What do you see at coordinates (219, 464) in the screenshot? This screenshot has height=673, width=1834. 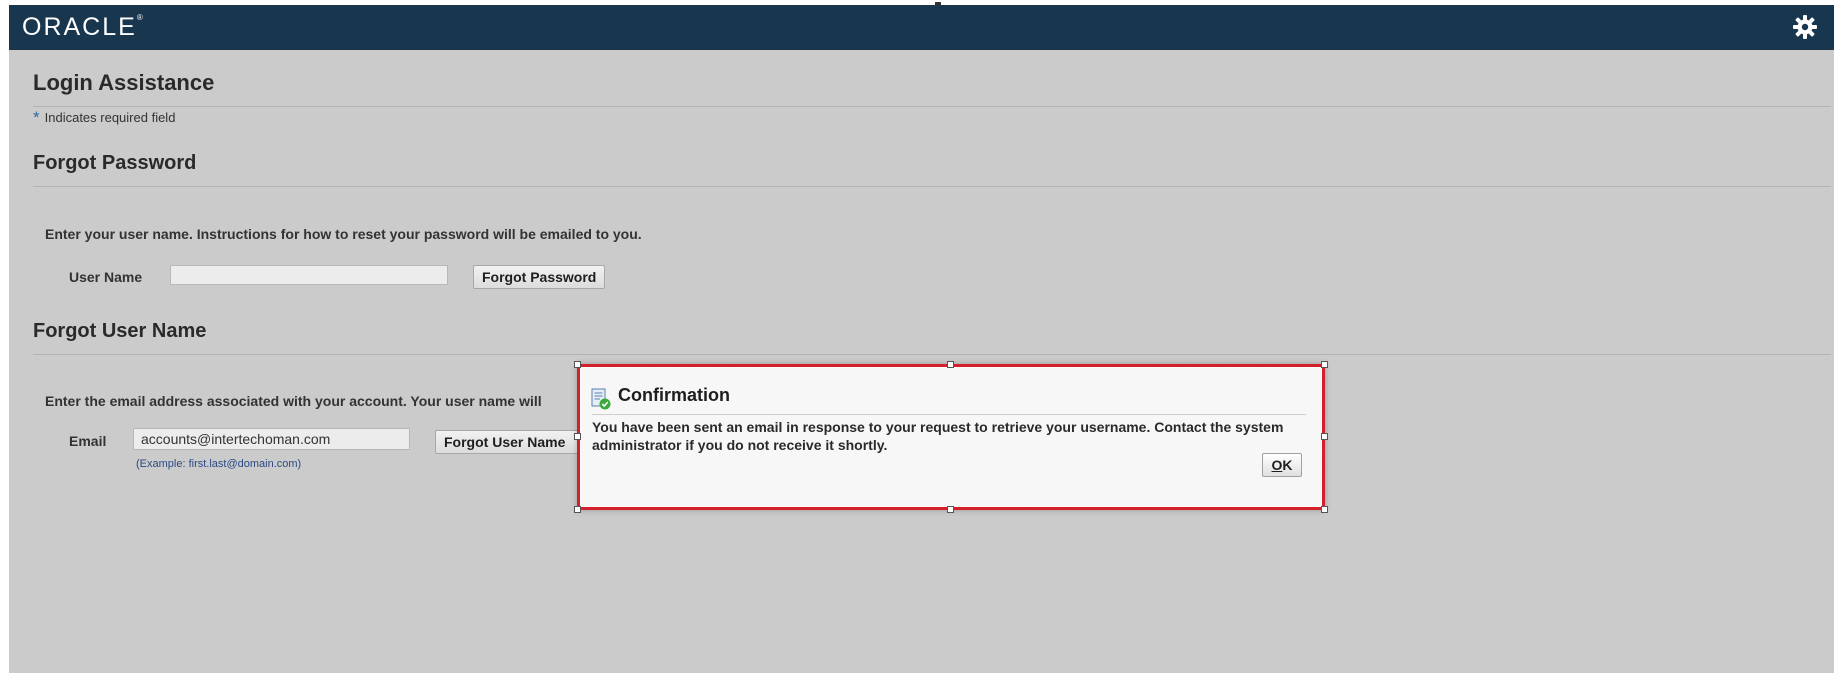 I see `email-hint: (Example: first.last@domain.com)` at bounding box center [219, 464].